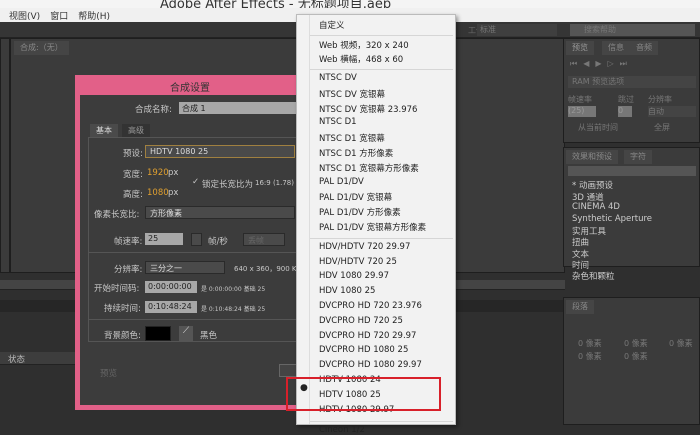 The height and width of the screenshot is (435, 700). What do you see at coordinates (332, 25) in the screenshot?
I see `preset-menu-item: 自定义` at bounding box center [332, 25].